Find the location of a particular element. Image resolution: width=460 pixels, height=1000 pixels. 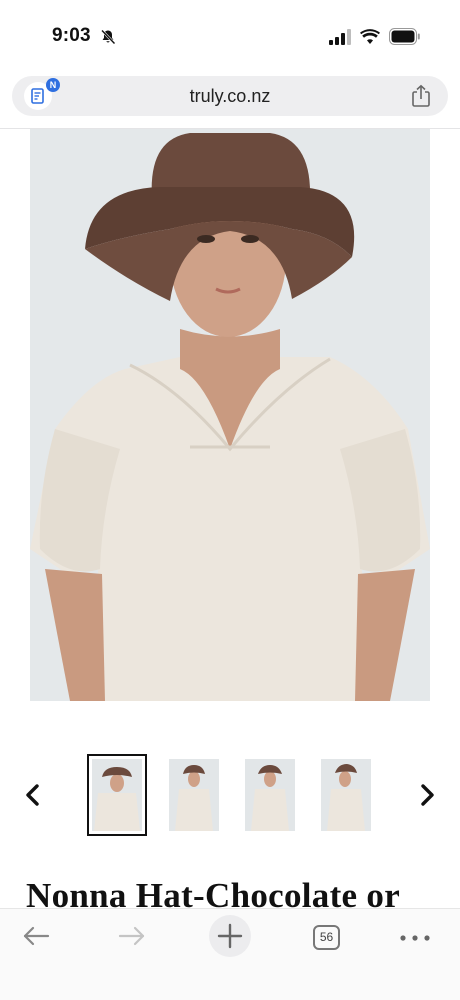

share-icon is located at coordinates (421, 96).